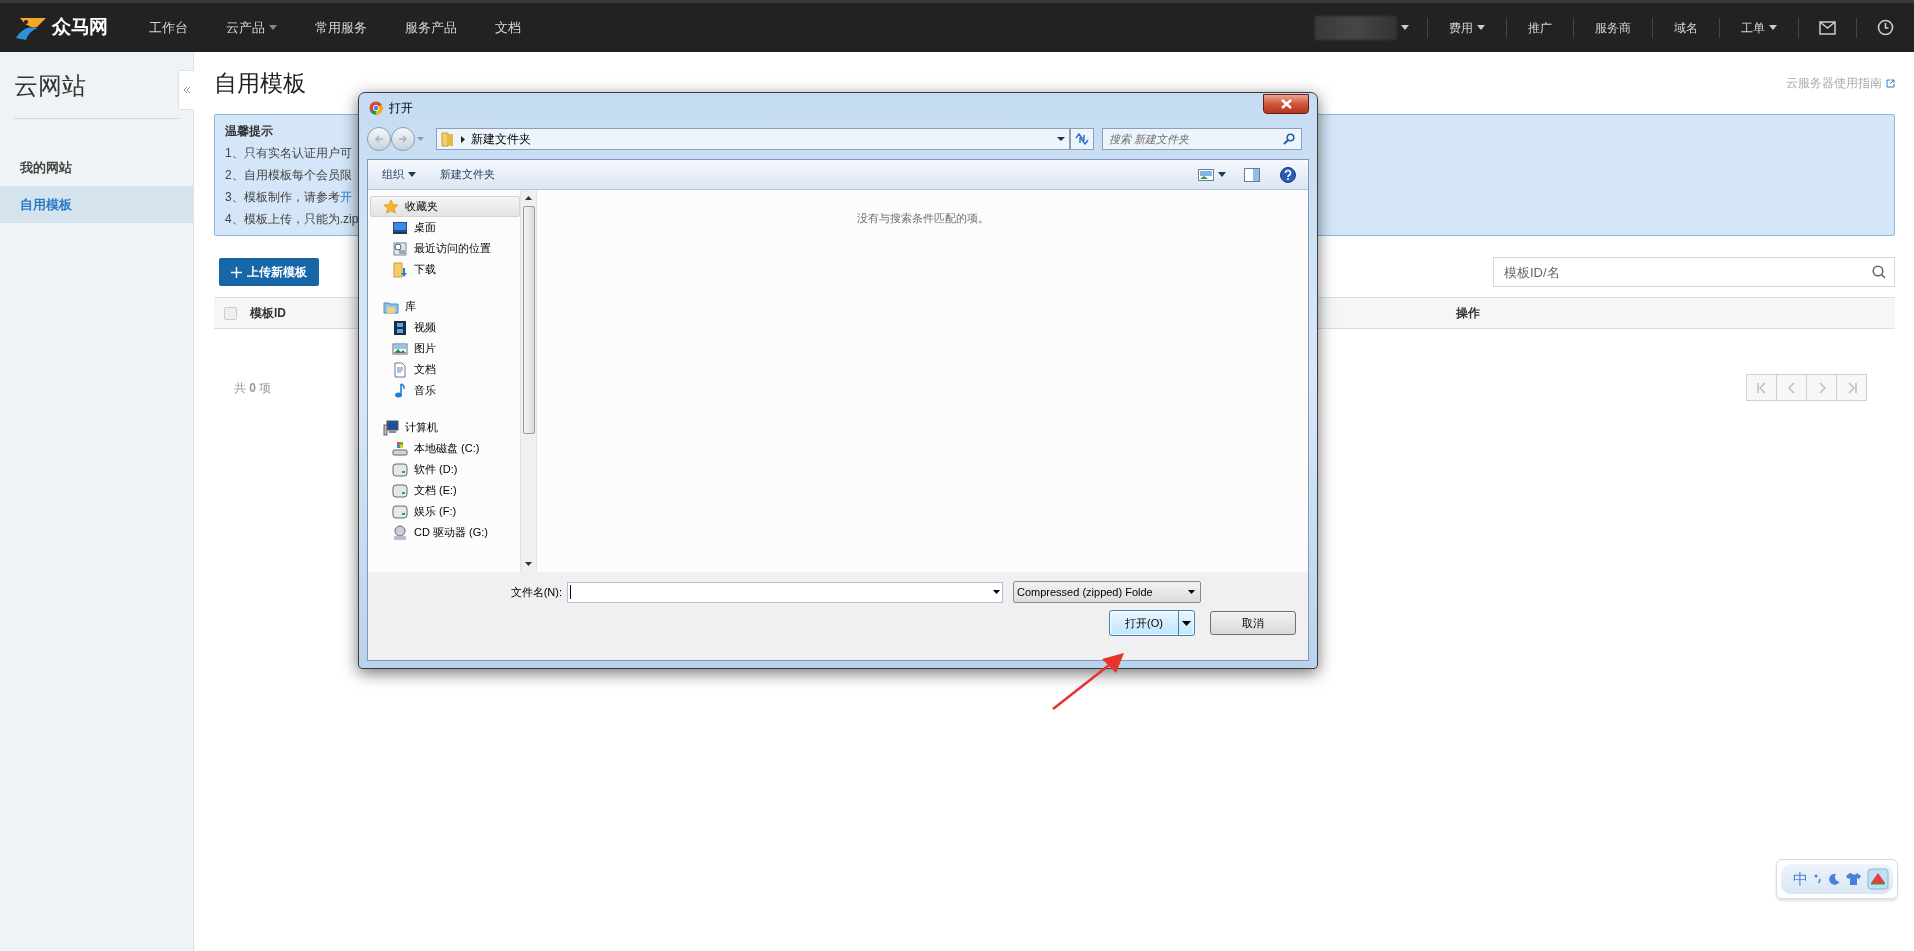 This screenshot has width=1914, height=951. Describe the element at coordinates (445, 327) in the screenshot. I see `nav-item: 视频` at that location.